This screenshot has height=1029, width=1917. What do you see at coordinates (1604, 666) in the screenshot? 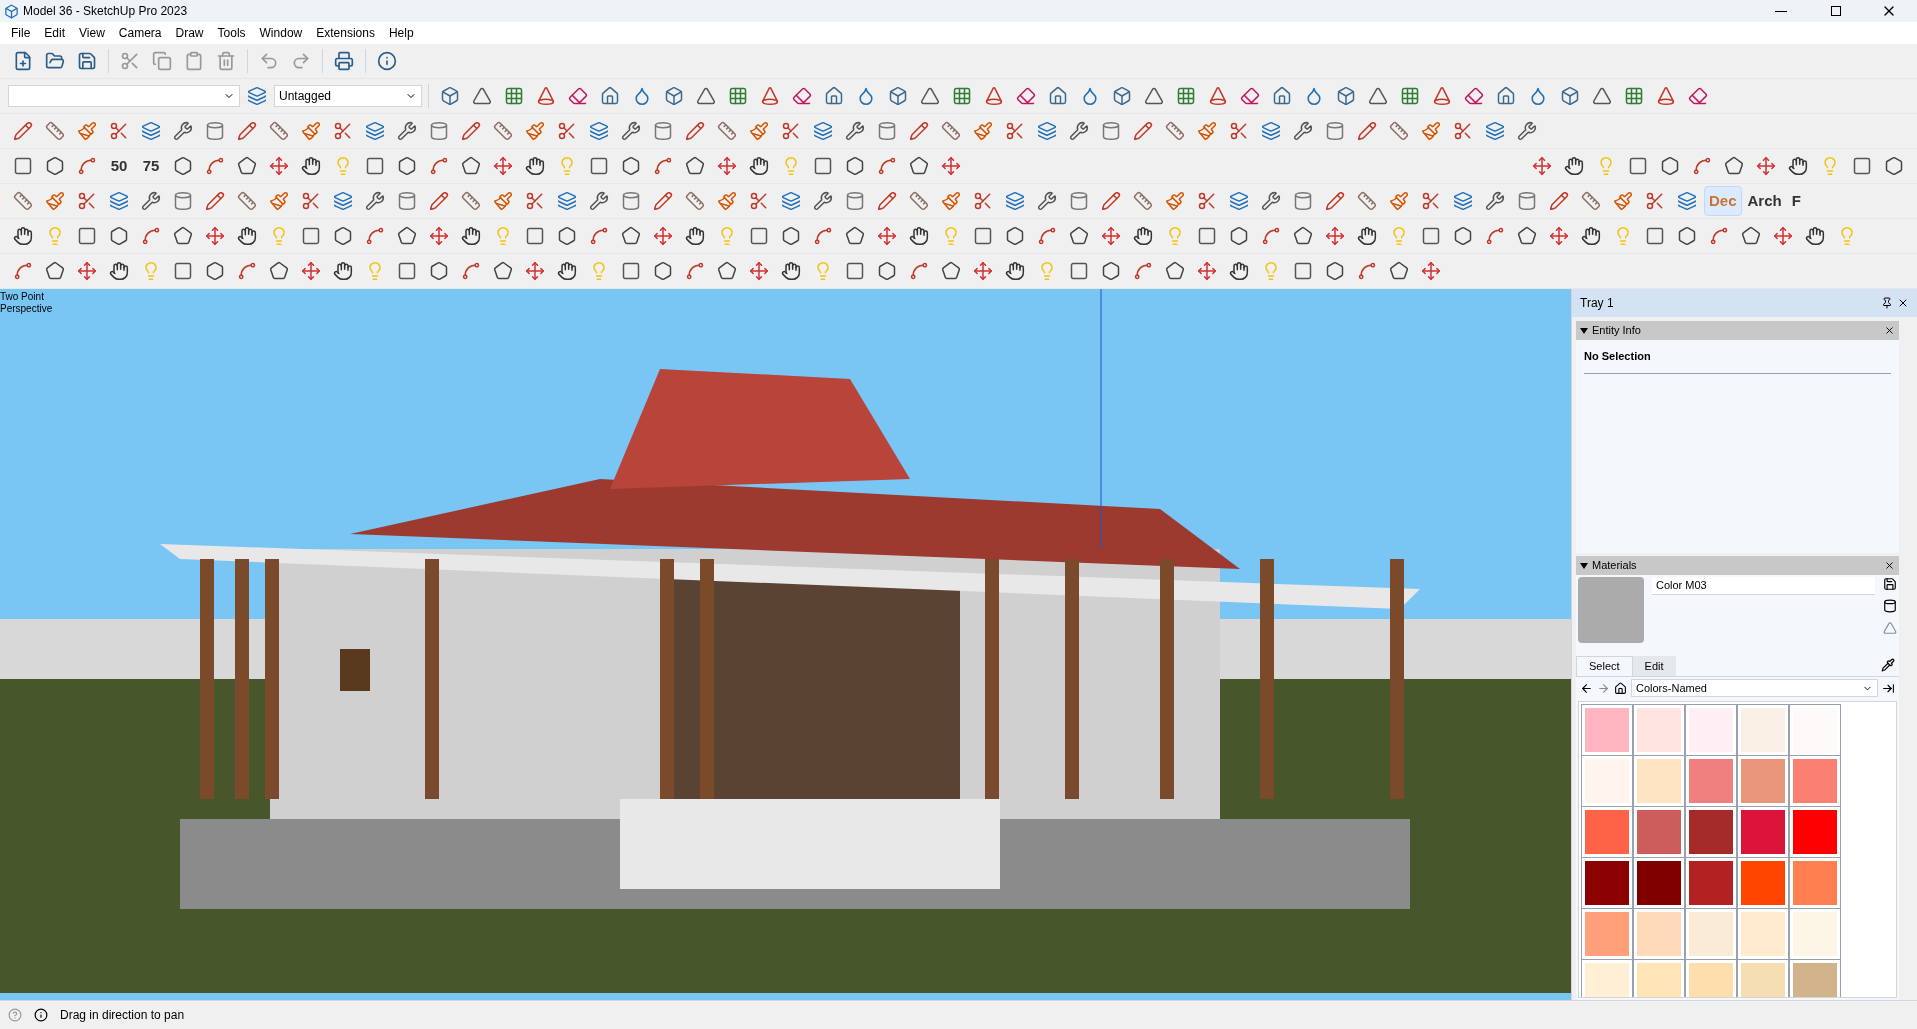
I see `materials-tab: Select` at bounding box center [1604, 666].